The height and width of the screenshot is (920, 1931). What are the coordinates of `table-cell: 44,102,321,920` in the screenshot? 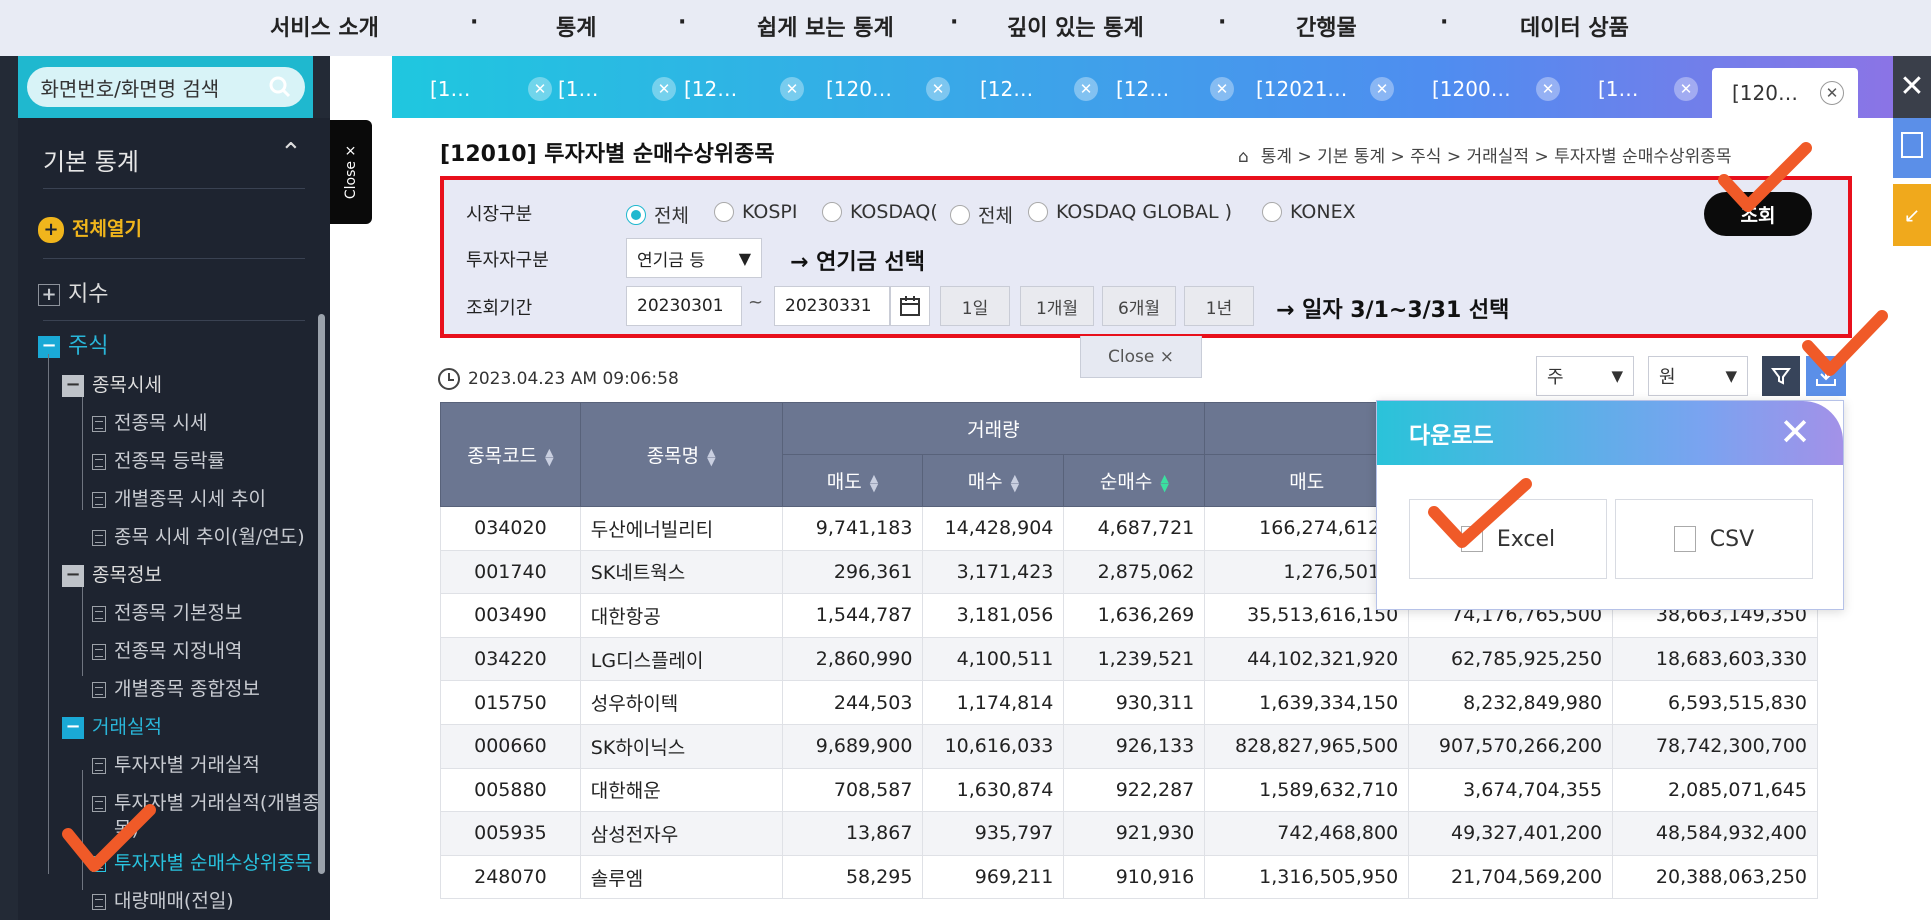 It's located at (1307, 659).